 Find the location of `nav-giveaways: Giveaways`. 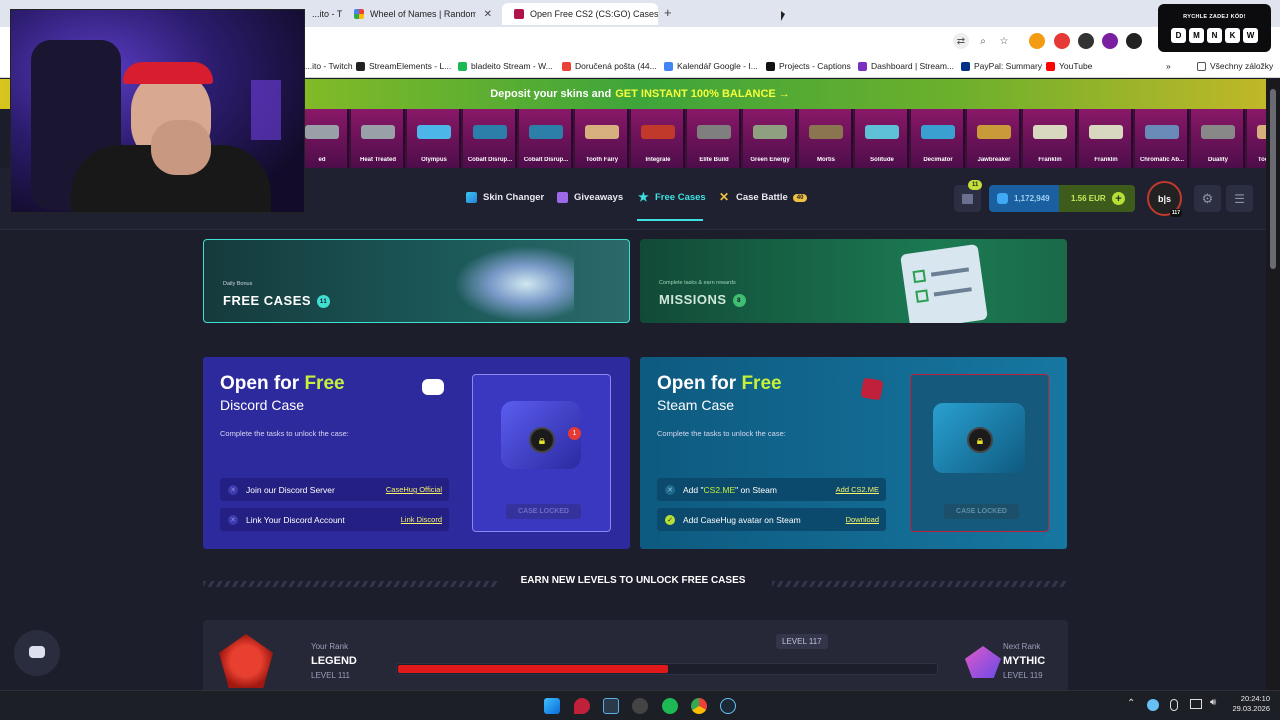

nav-giveaways: Giveaways is located at coordinates (590, 197).